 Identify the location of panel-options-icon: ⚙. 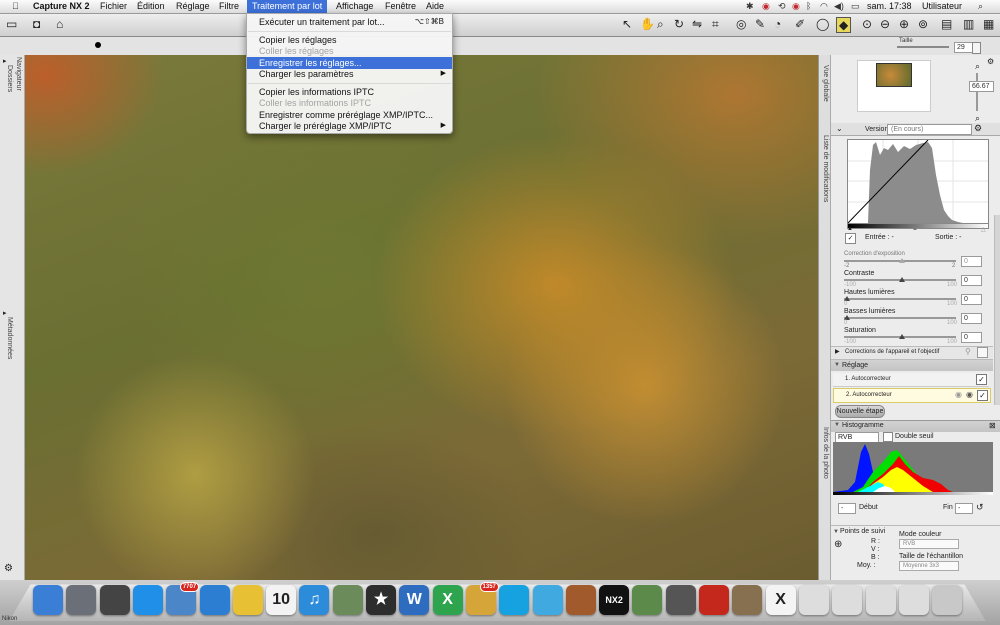
(990, 61).